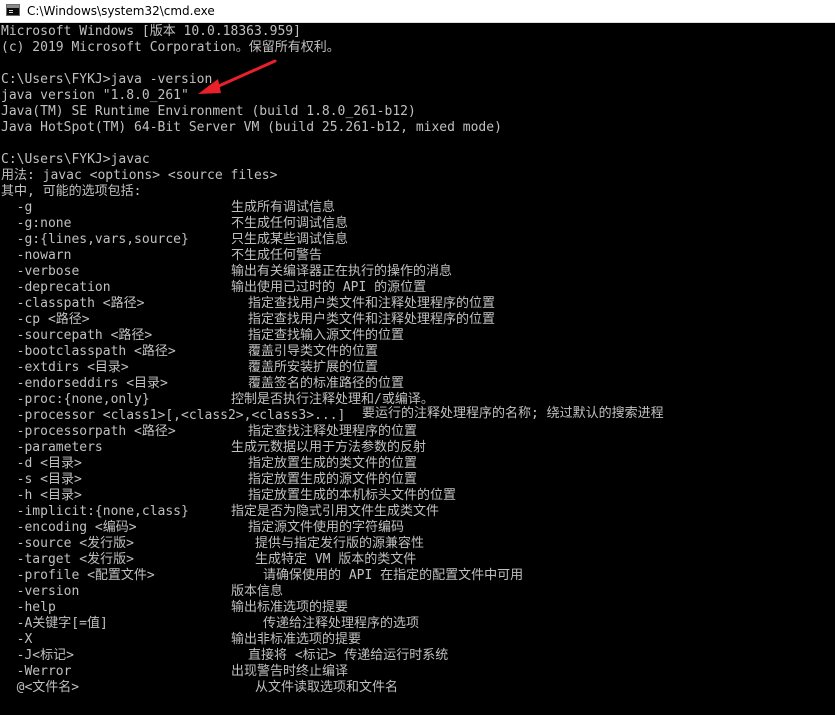  I want to click on option-flag: -source <发行版>, so click(67, 543).